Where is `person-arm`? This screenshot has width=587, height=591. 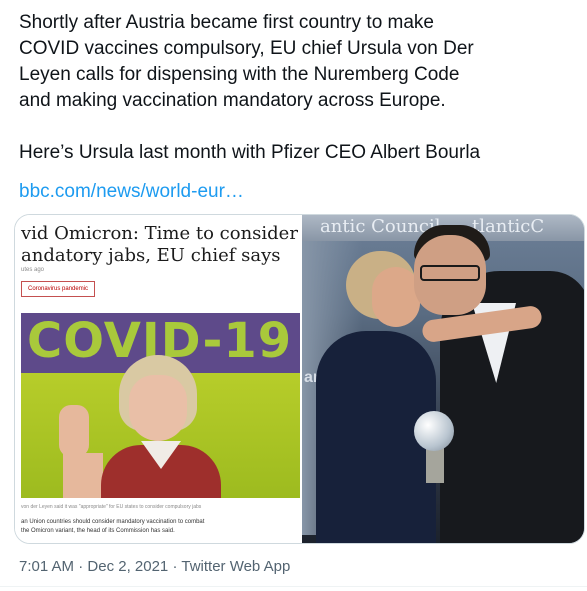
person-arm is located at coordinates (83, 475).